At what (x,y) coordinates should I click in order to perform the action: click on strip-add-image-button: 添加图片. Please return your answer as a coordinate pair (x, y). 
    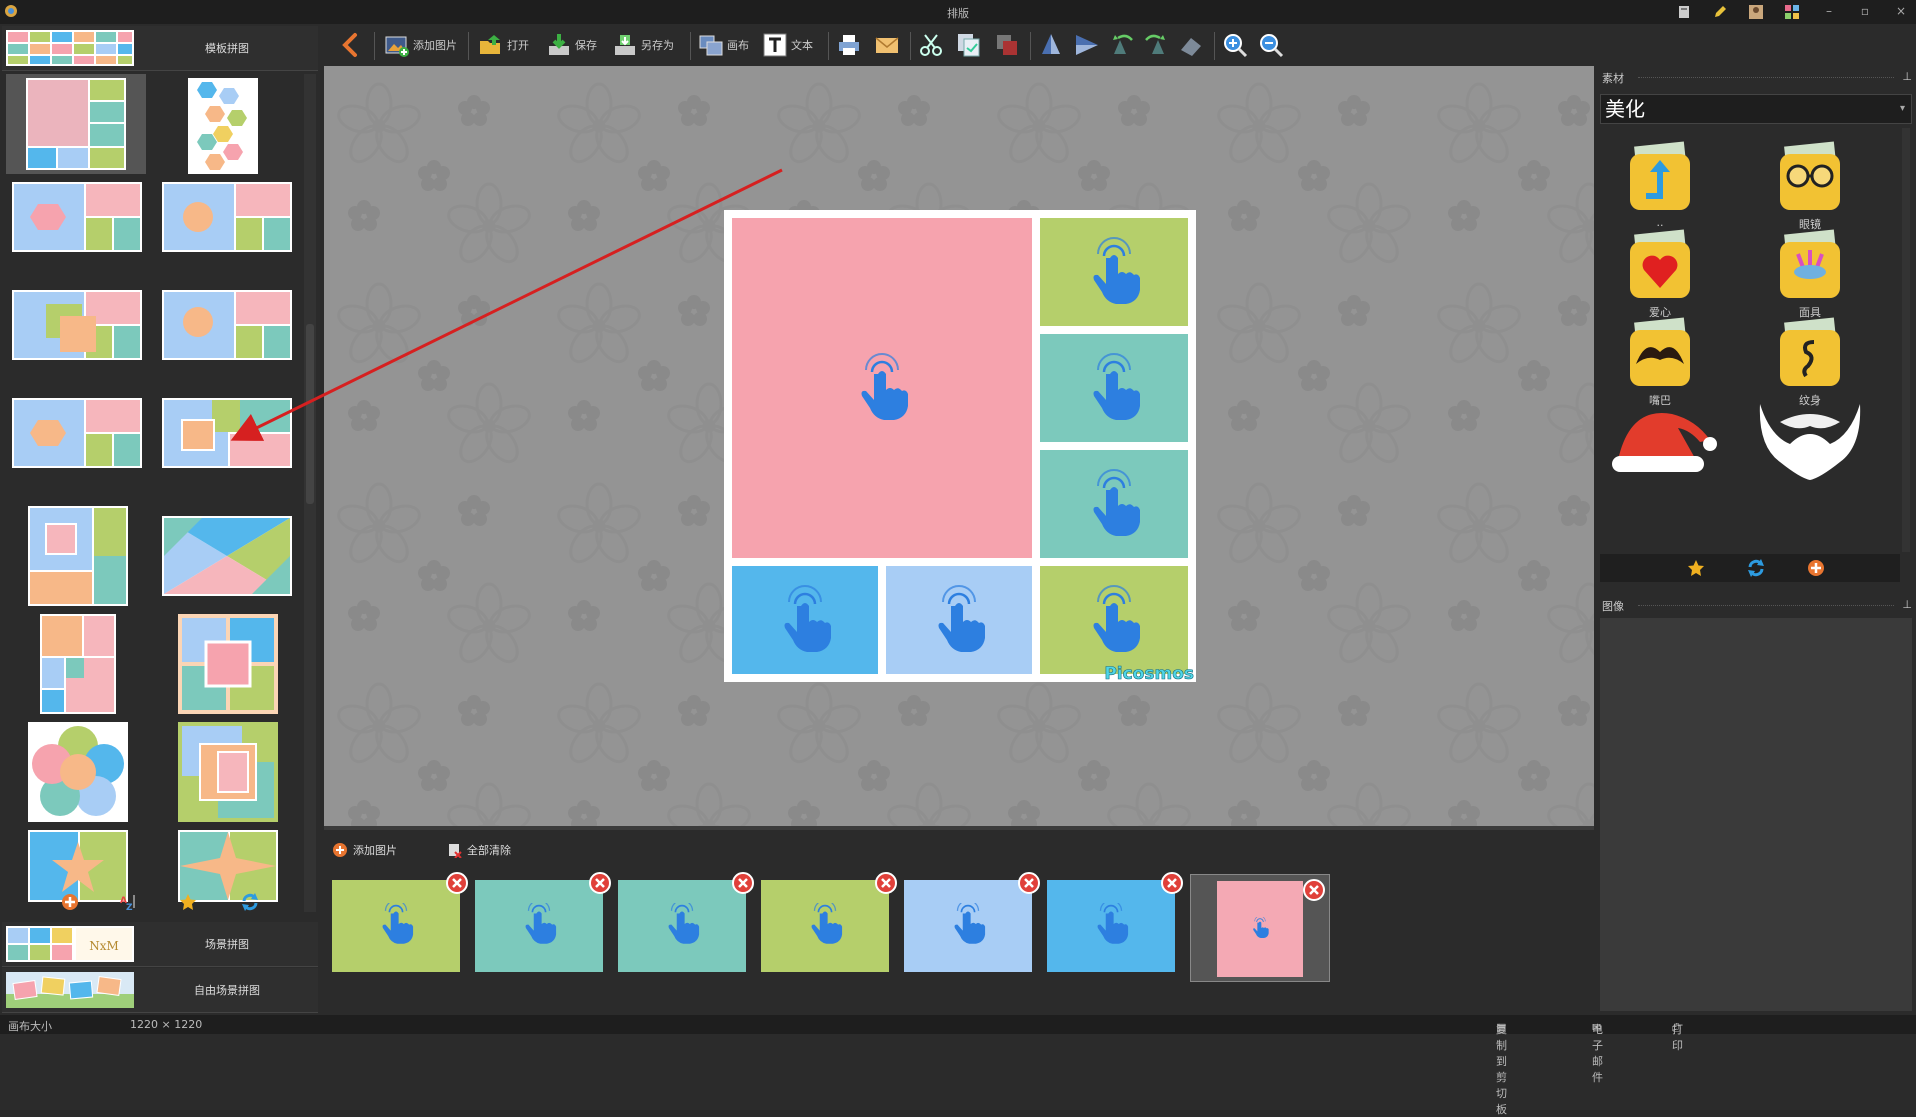
    Looking at the image, I should click on (364, 850).